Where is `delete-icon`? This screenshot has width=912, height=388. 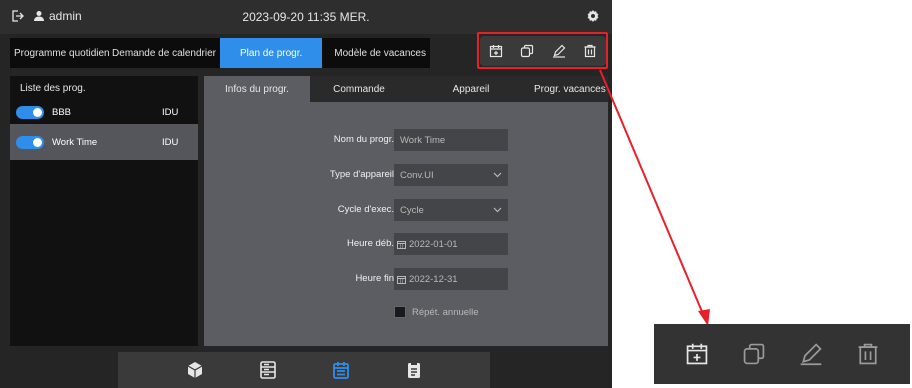
delete-icon is located at coordinates (868, 354).